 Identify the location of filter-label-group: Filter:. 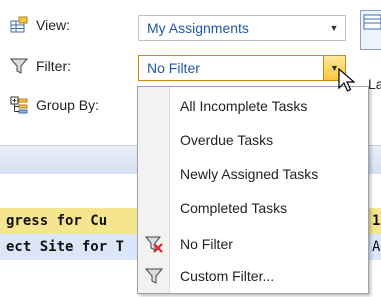
(40, 66).